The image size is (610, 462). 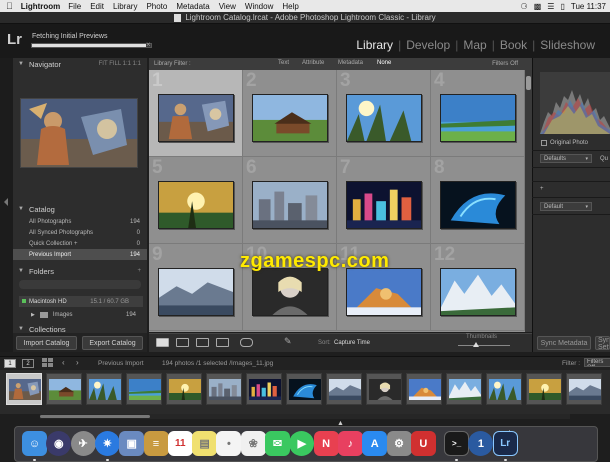 I want to click on creative-cloud-icon: ⚆, so click(x=524, y=6).